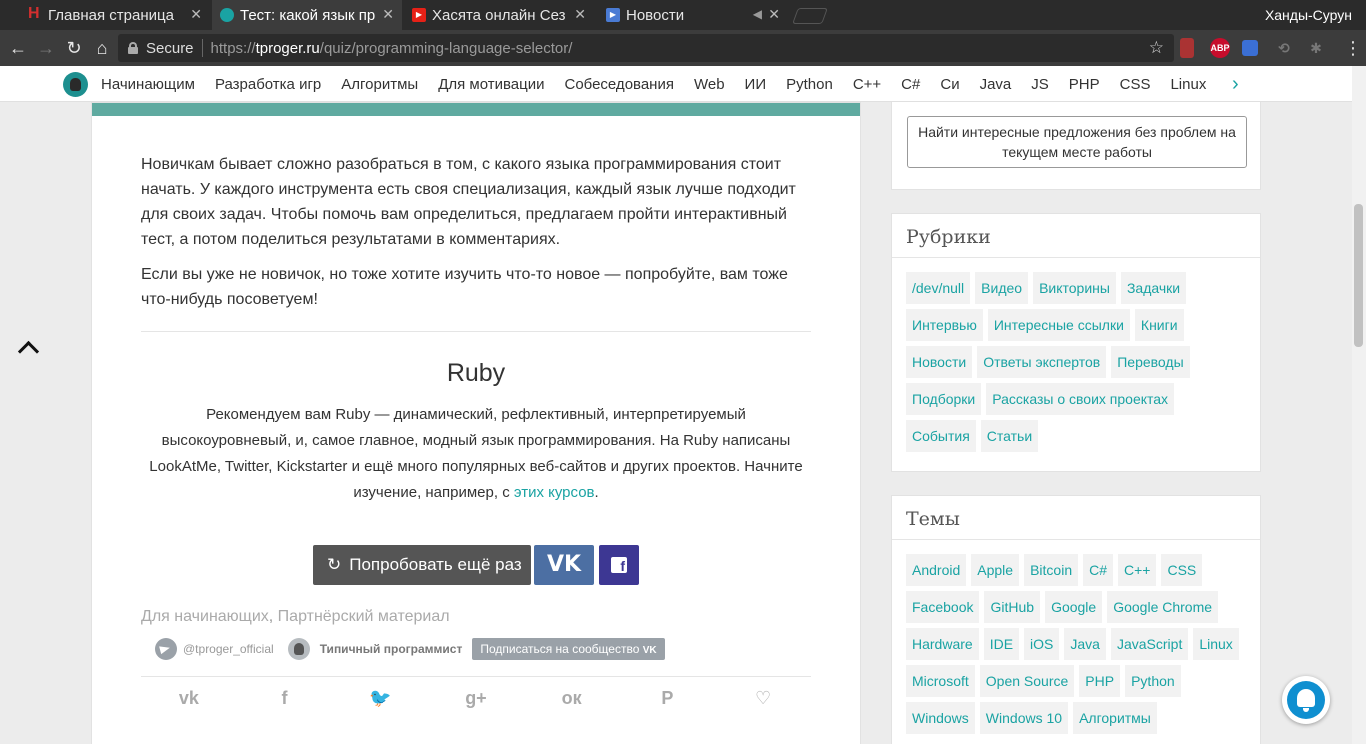 The image size is (1366, 744). I want to click on share-facebook-button: f, so click(619, 565).